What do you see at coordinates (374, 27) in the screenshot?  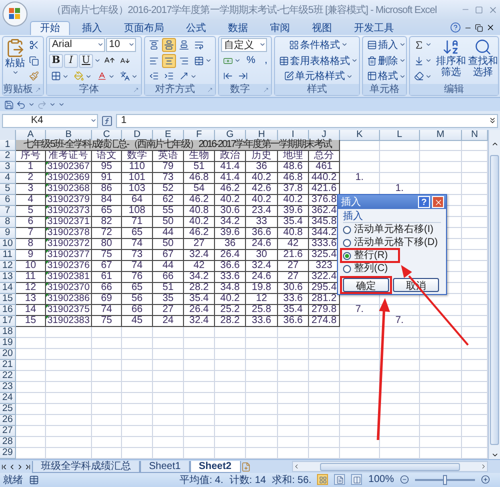 I see `ribbon-tab: 开发工具` at bounding box center [374, 27].